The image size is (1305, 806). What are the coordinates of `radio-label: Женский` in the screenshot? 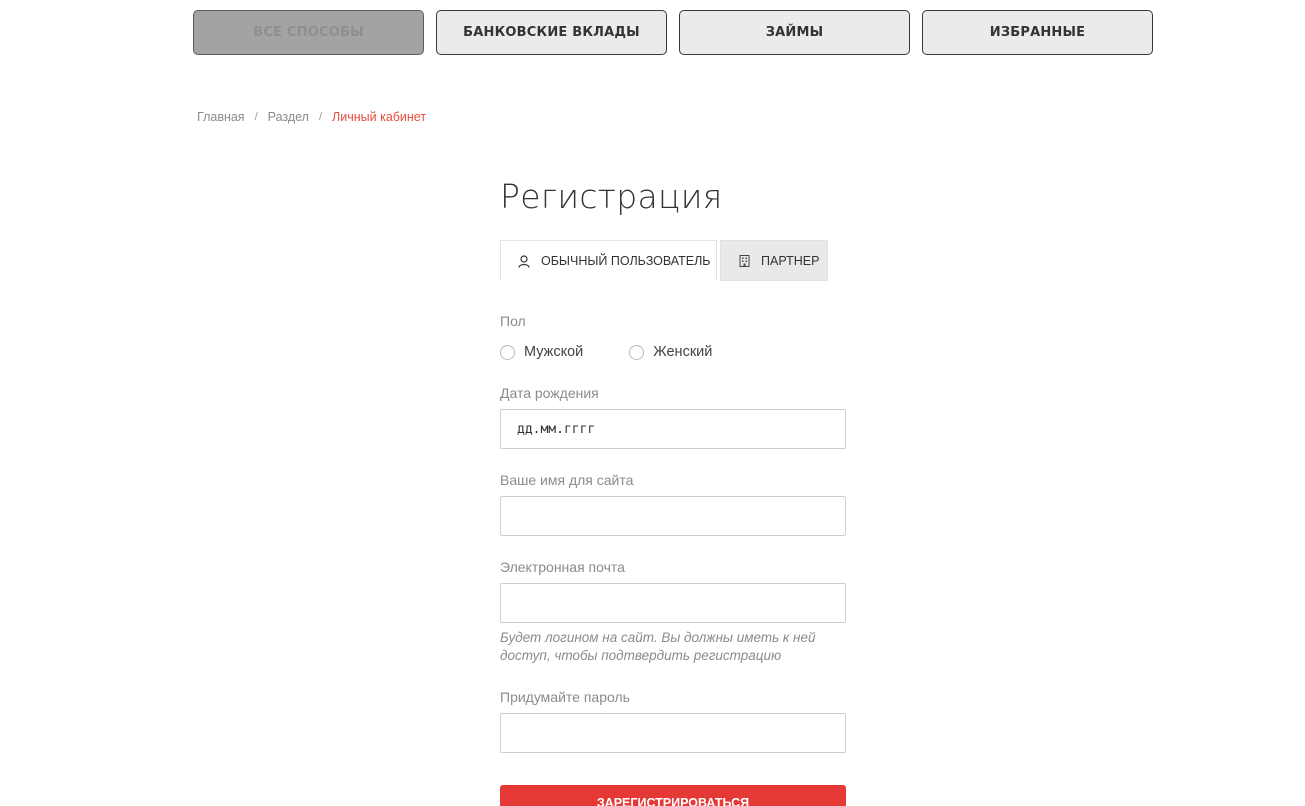 It's located at (683, 352).